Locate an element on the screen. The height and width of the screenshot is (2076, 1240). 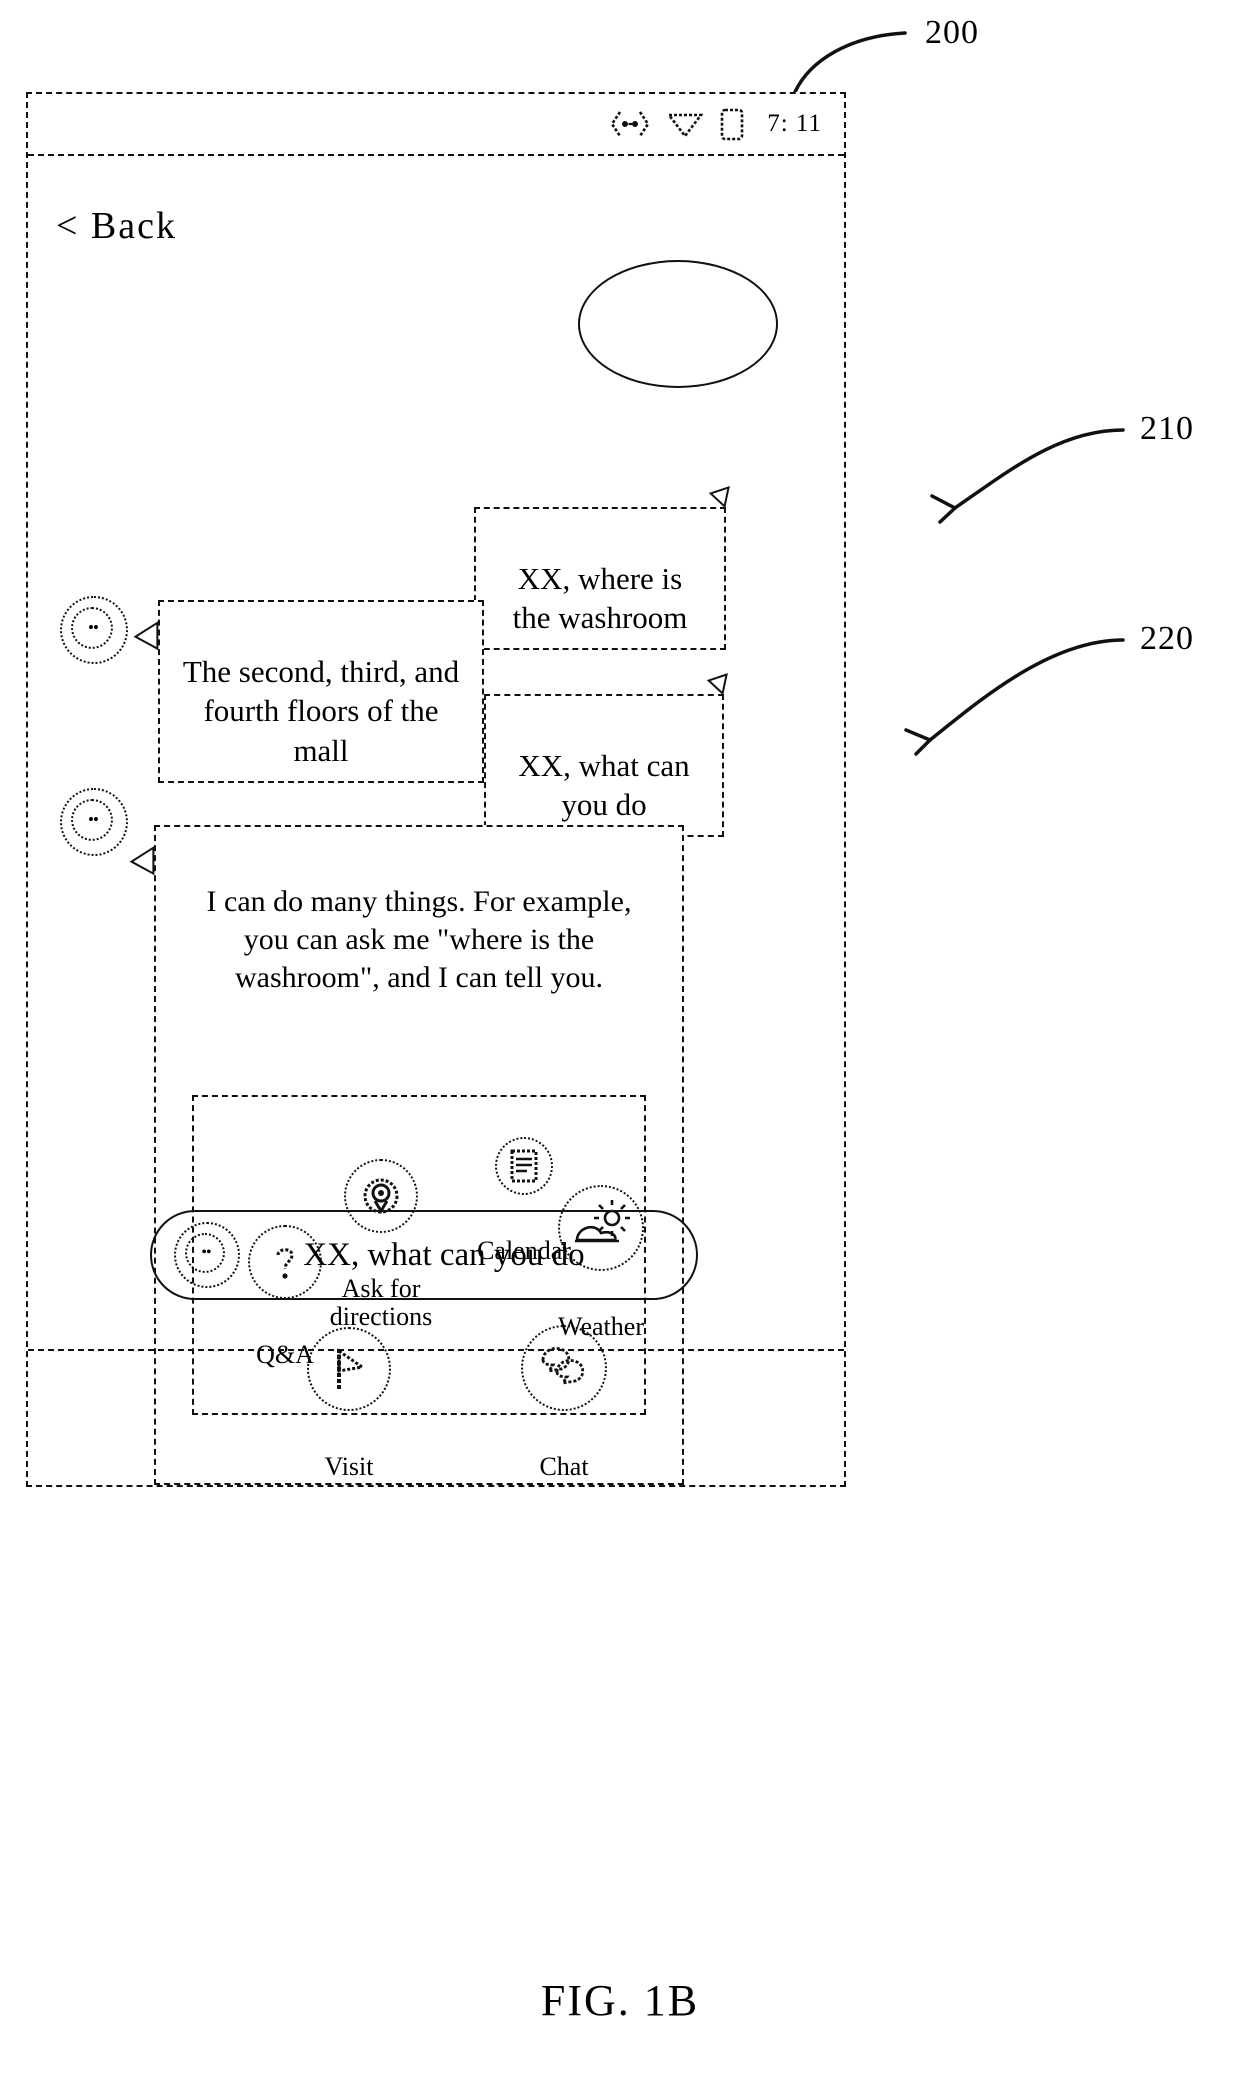
skill-label: Chat is located at coordinates (564, 1466).